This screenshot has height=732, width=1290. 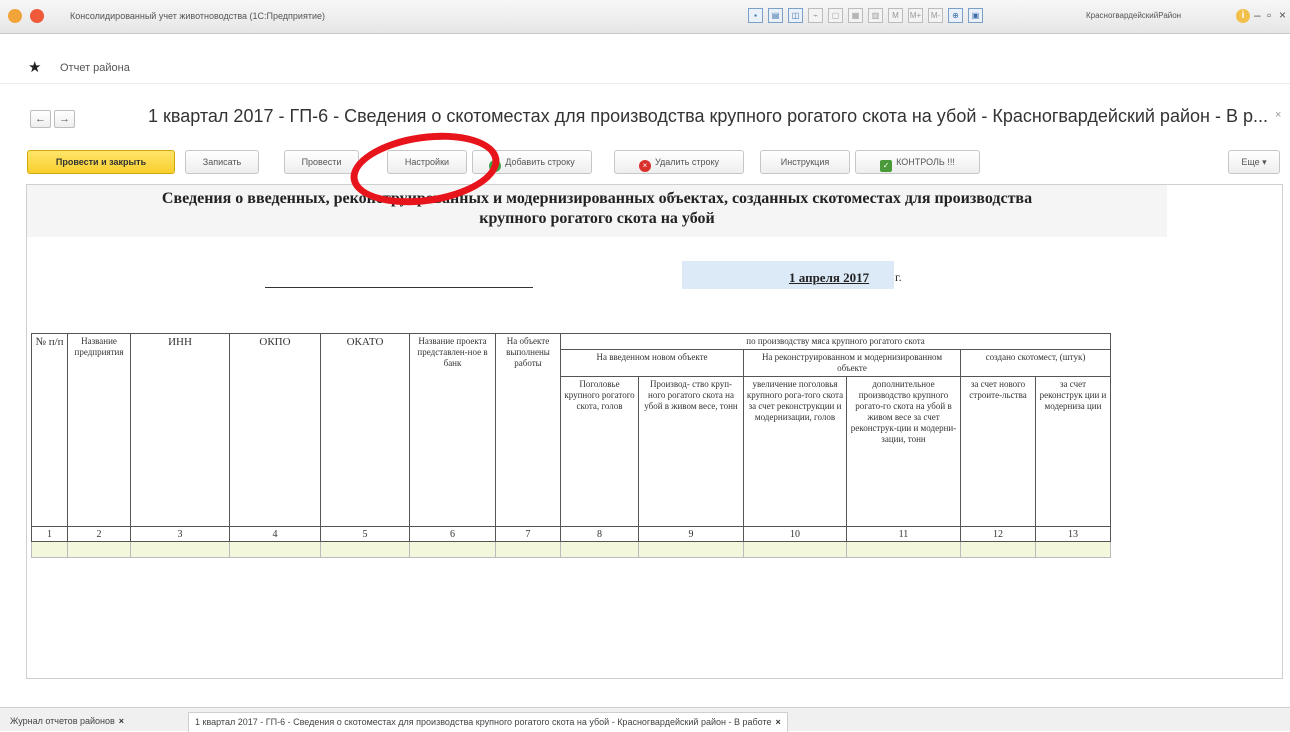 I want to click on section-header, so click(x=645, y=59).